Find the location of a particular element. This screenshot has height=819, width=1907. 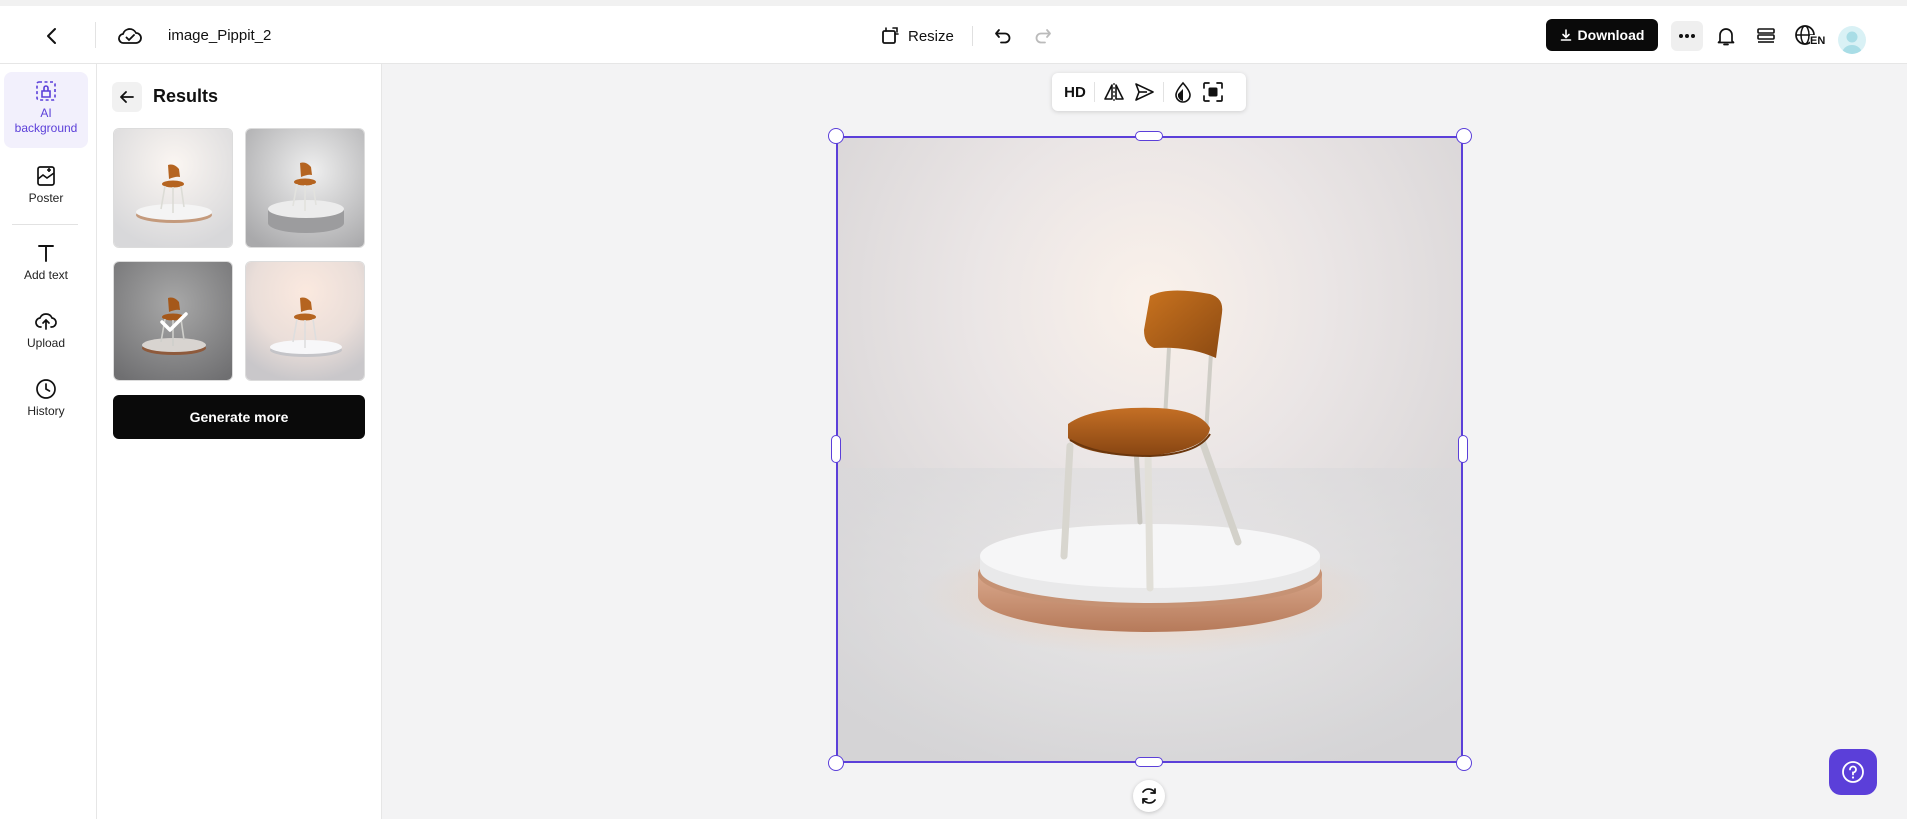

help-button is located at coordinates (1853, 772).